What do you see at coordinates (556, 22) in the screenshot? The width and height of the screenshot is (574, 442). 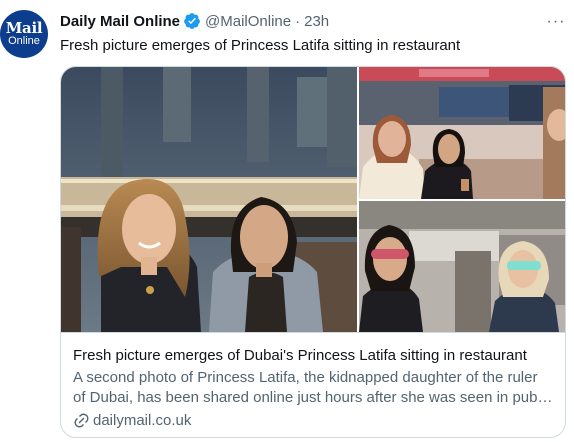 I see `more-options-icon: ···` at bounding box center [556, 22].